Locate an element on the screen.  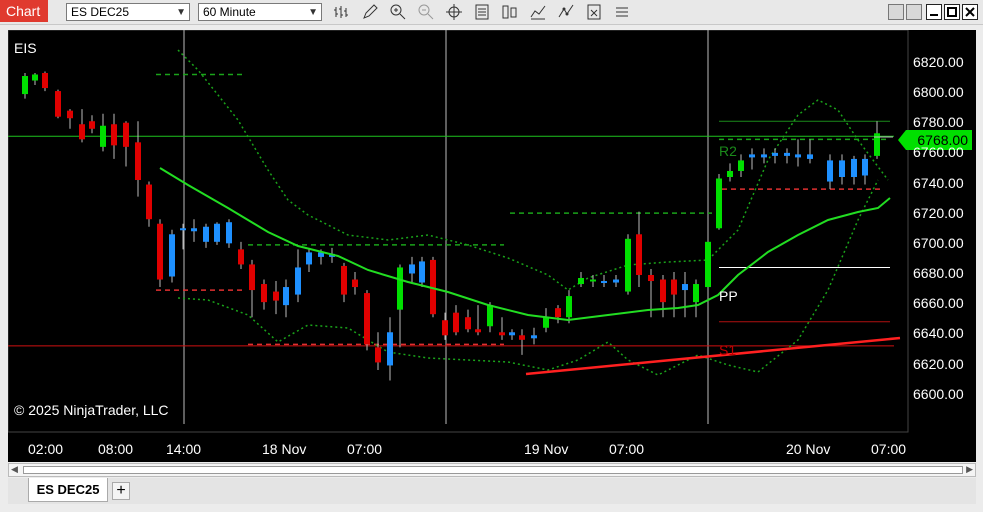
maximize-icon is located at coordinates (952, 12).